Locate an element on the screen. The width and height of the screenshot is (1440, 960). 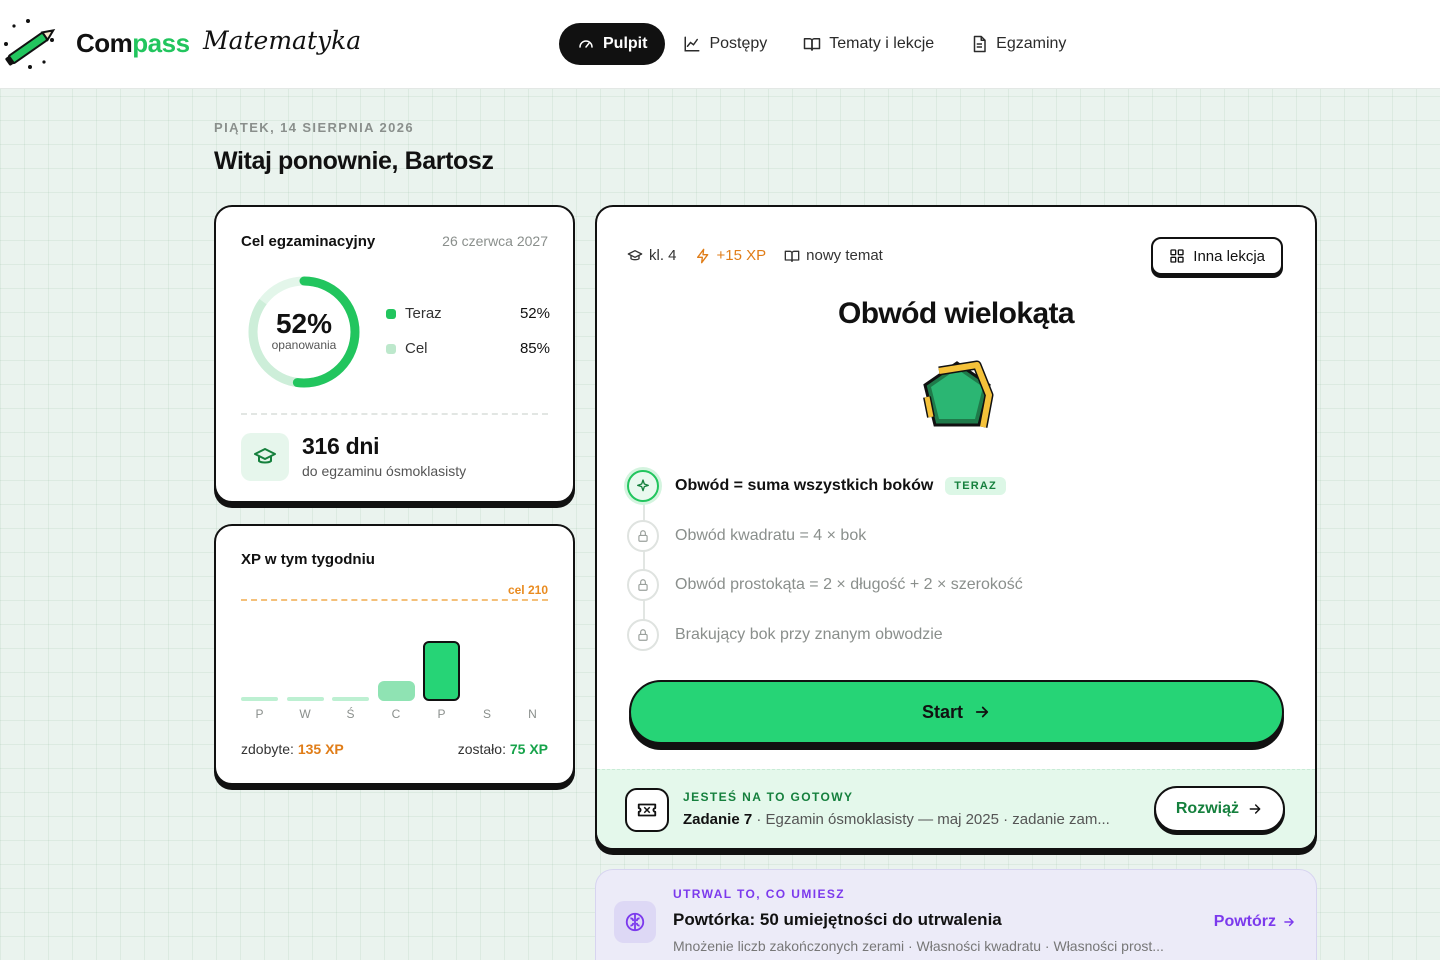
legend-value: 52% is located at coordinates (534, 313).